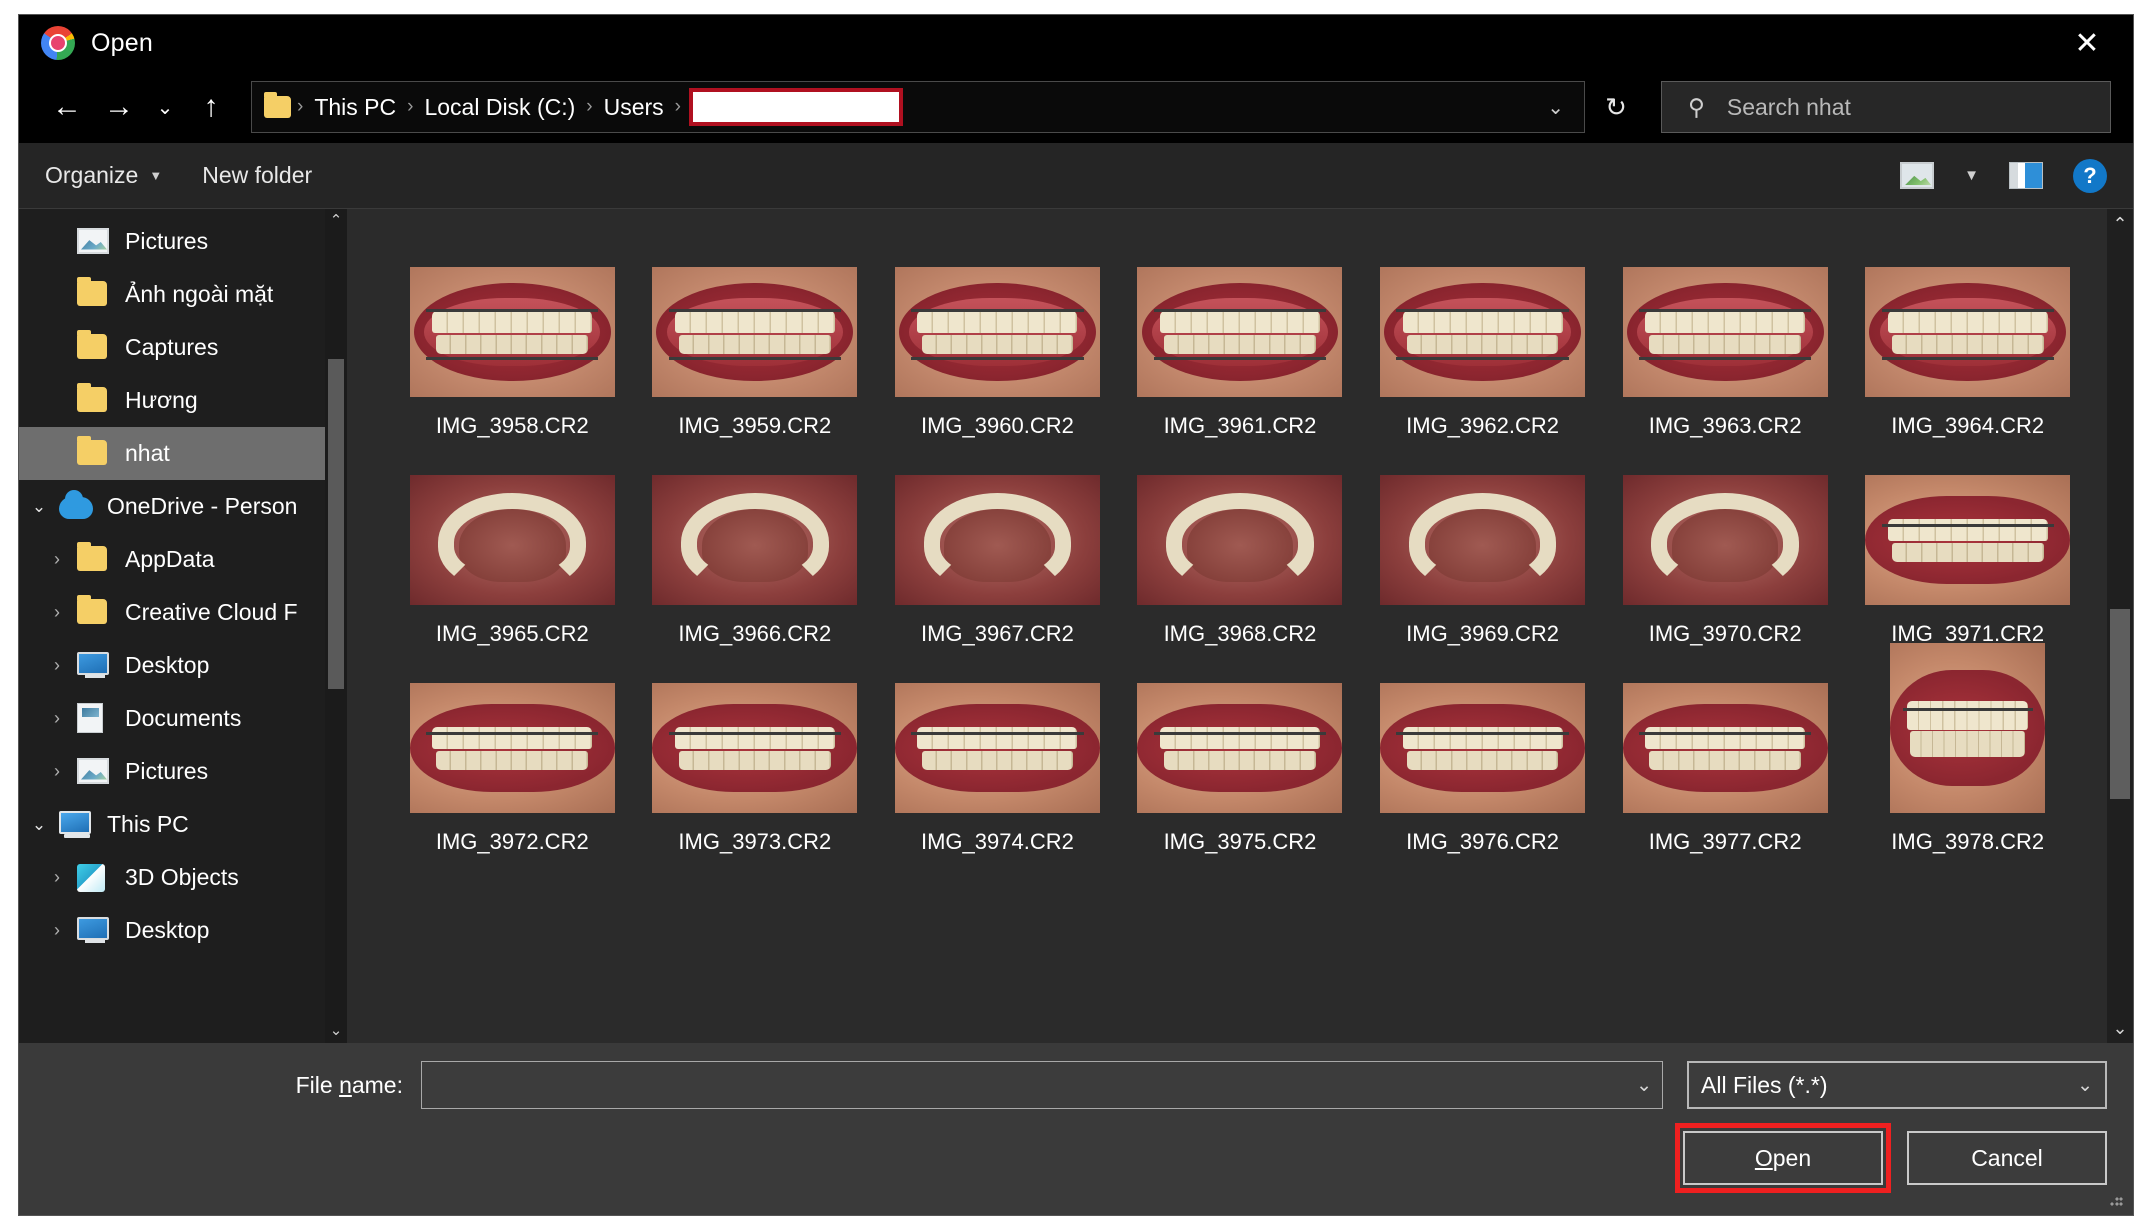 This screenshot has width=2152, height=1231. I want to click on view-icon, so click(1917, 175).